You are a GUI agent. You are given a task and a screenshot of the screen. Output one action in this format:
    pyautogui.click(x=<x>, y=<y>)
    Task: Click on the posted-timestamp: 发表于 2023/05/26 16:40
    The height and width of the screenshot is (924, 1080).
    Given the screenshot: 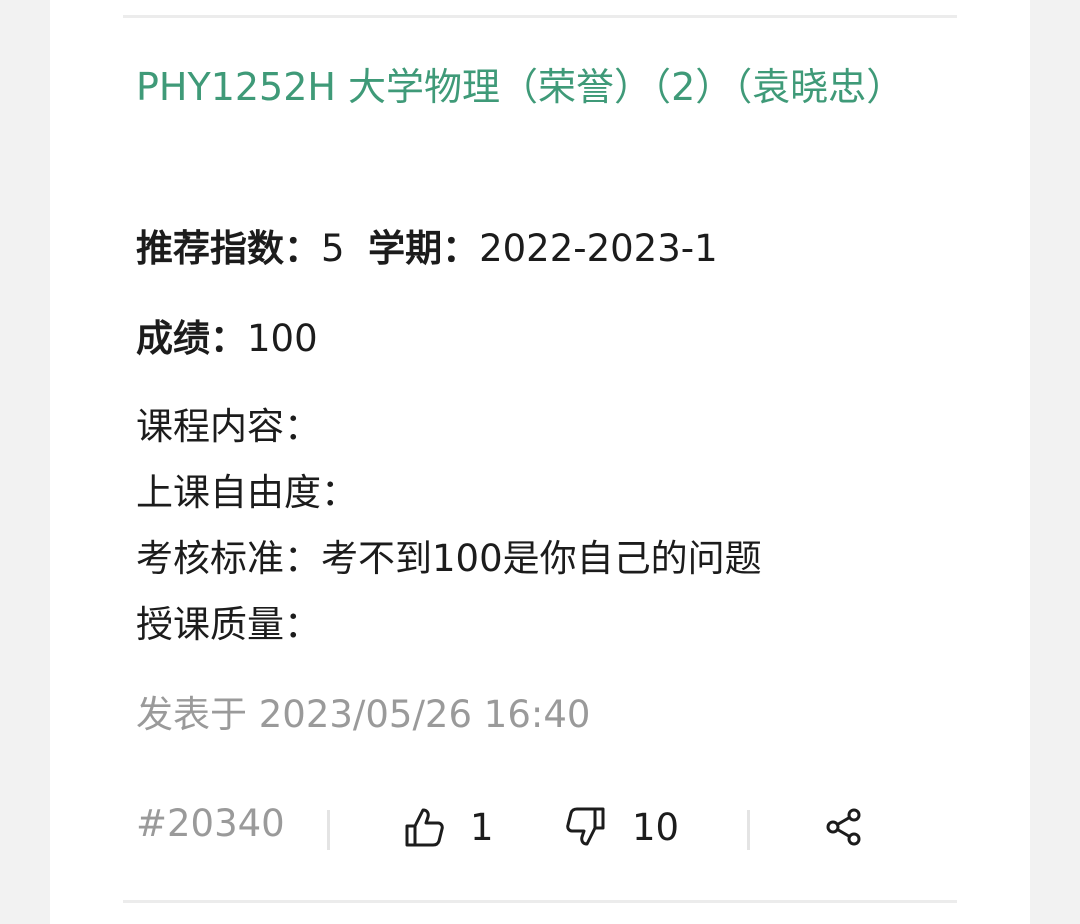 What is the action you would take?
    pyautogui.click(x=363, y=714)
    